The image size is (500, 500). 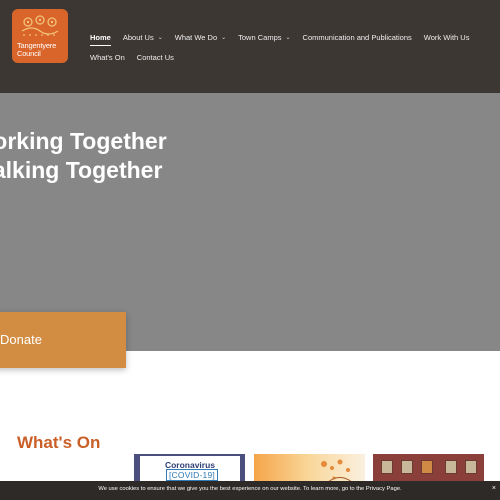 I want to click on close-icon: ×, so click(x=494, y=488).